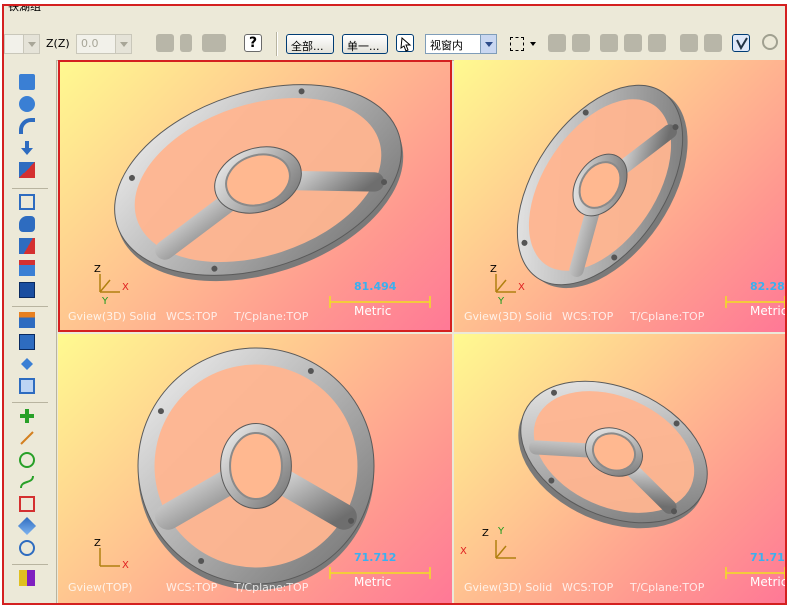 This screenshot has width=799, height=616. What do you see at coordinates (186, 43) in the screenshot?
I see `exclamation-icon` at bounding box center [186, 43].